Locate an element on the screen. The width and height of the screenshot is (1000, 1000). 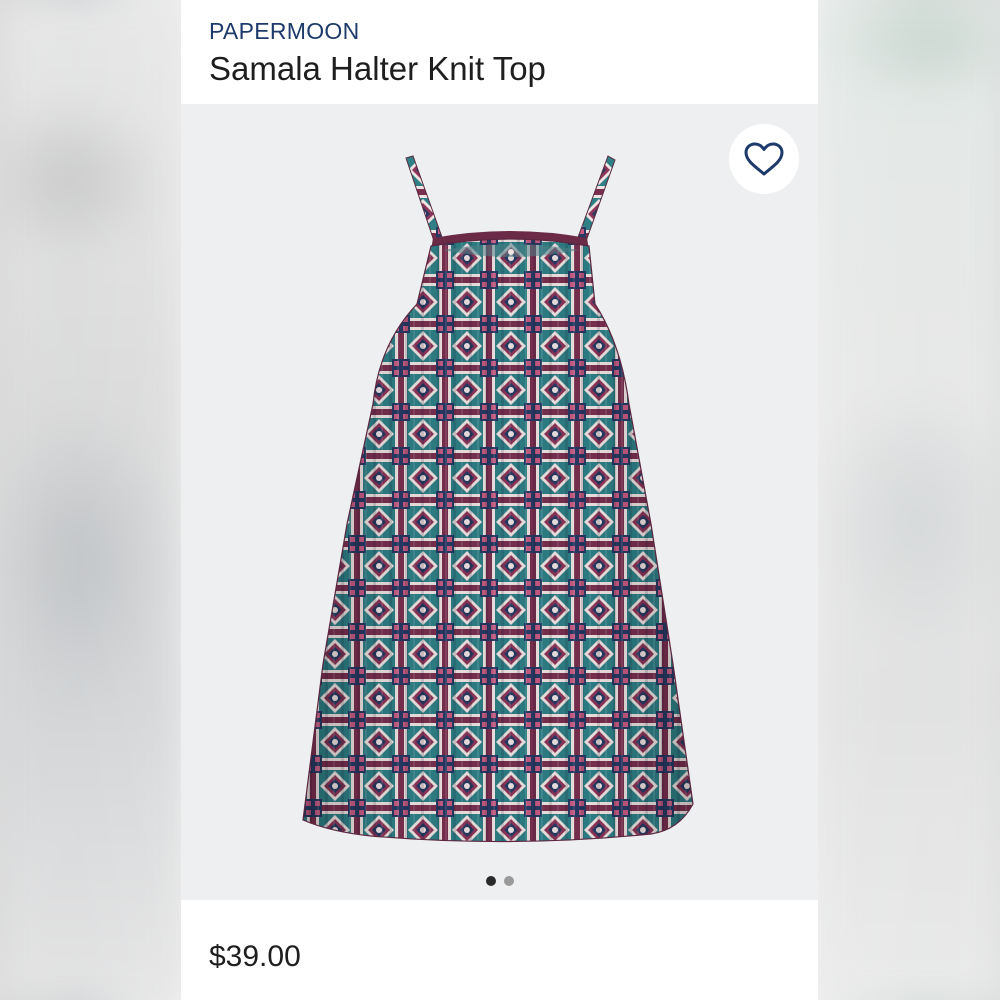
product-header: PAPERMOON Samala Halter Knit Top is located at coordinates (503, 53).